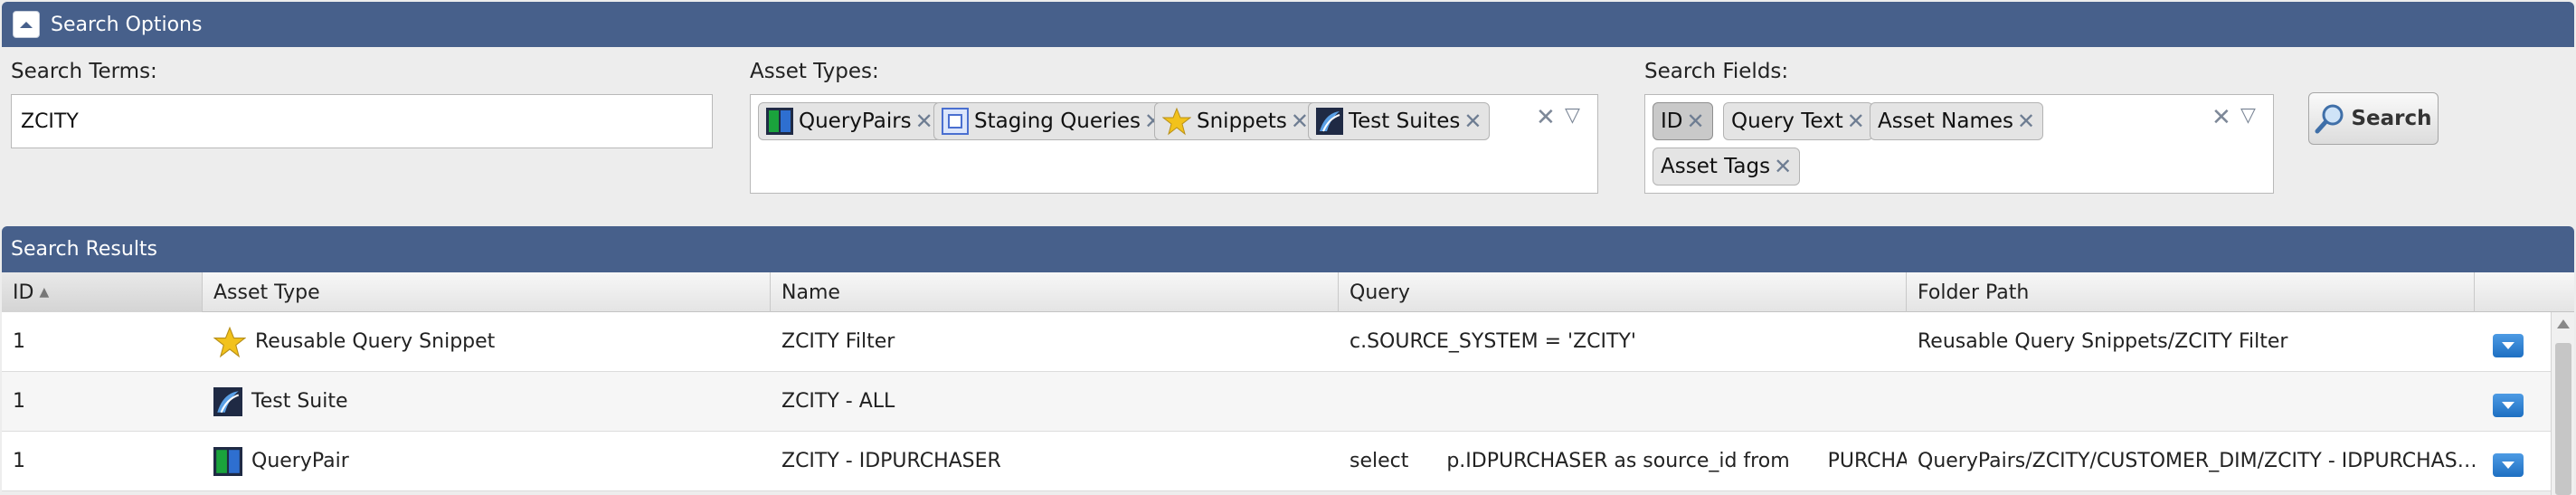 Image resolution: width=2576 pixels, height=495 pixels. I want to click on search-terms-input, so click(362, 121).